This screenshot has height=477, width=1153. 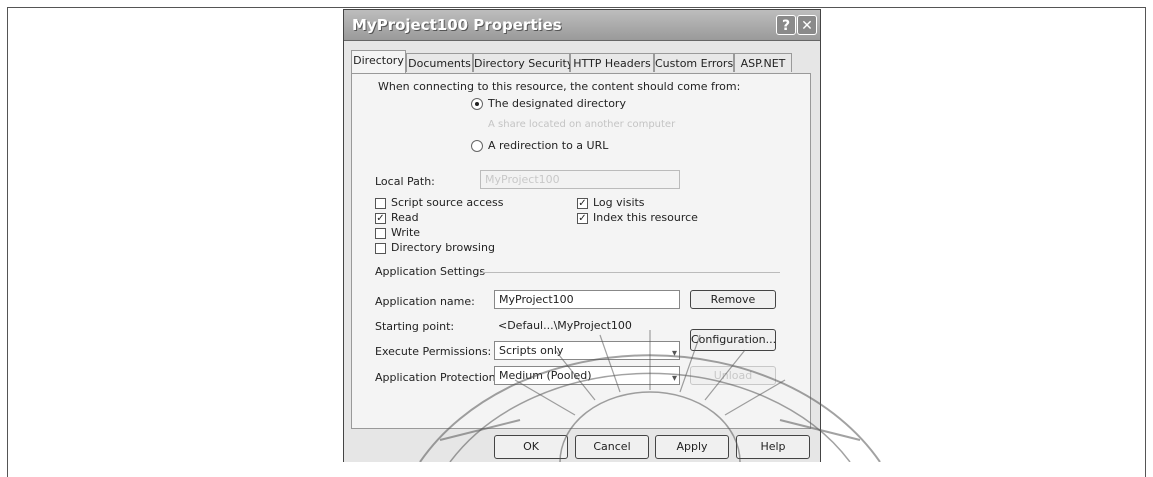 What do you see at coordinates (437, 377) in the screenshot?
I see `app-protection-label: Application Protection:` at bounding box center [437, 377].